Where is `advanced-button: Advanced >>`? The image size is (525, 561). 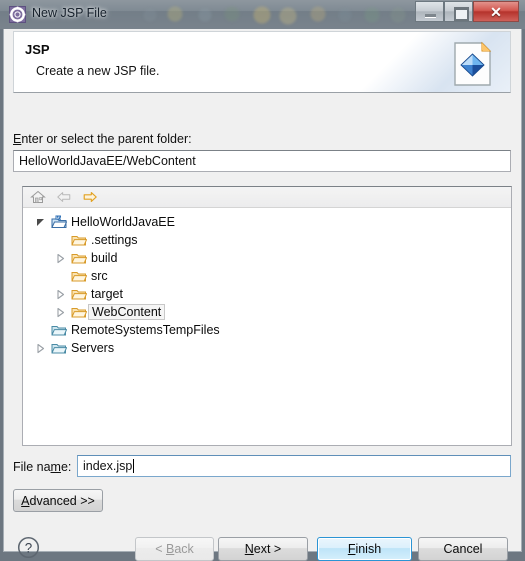
advanced-button: Advanced >> is located at coordinates (58, 500).